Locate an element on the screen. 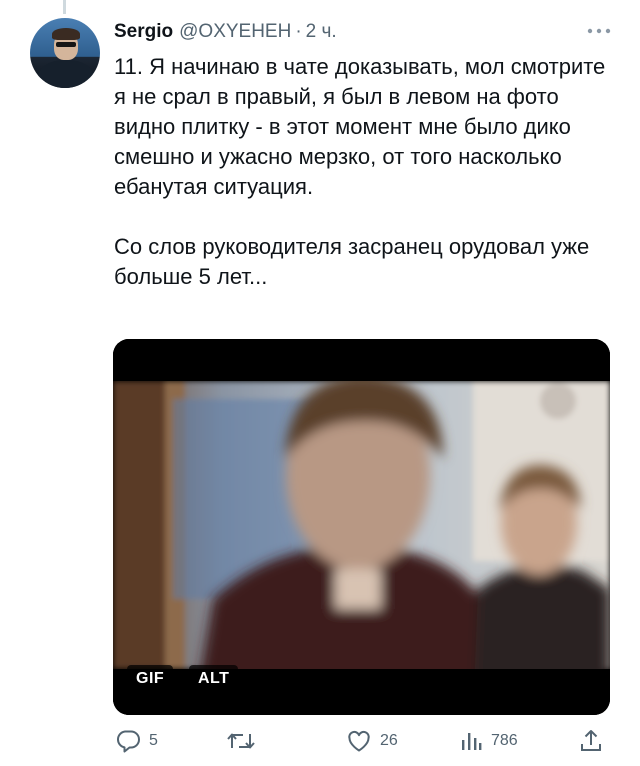 This screenshot has width=640, height=766. avatar is located at coordinates (65, 53).